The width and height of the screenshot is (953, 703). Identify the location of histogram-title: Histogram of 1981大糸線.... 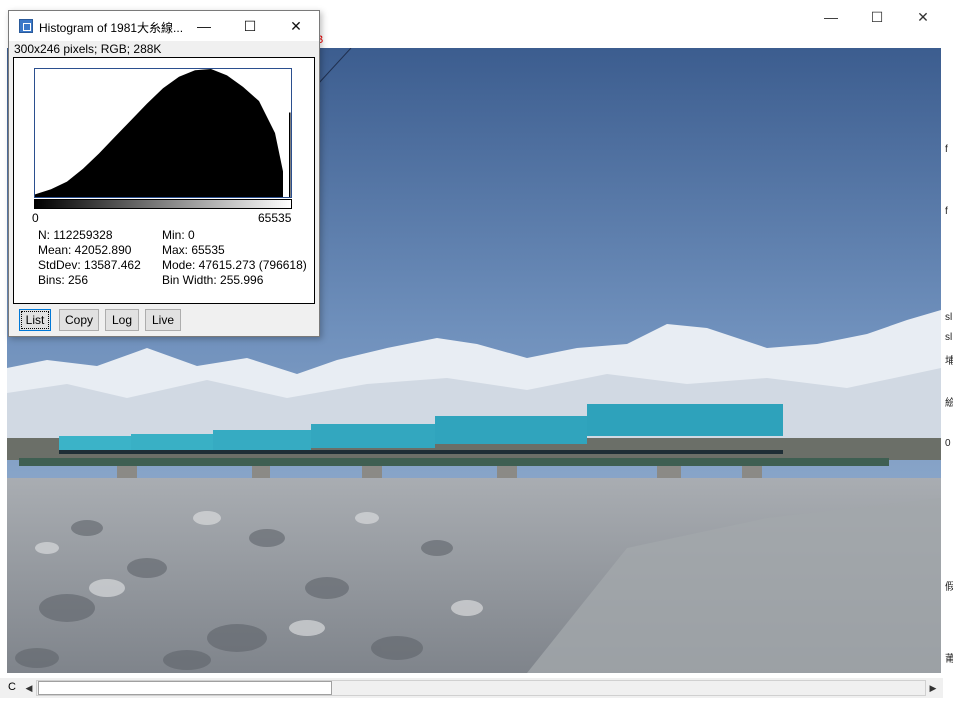
(111, 28).